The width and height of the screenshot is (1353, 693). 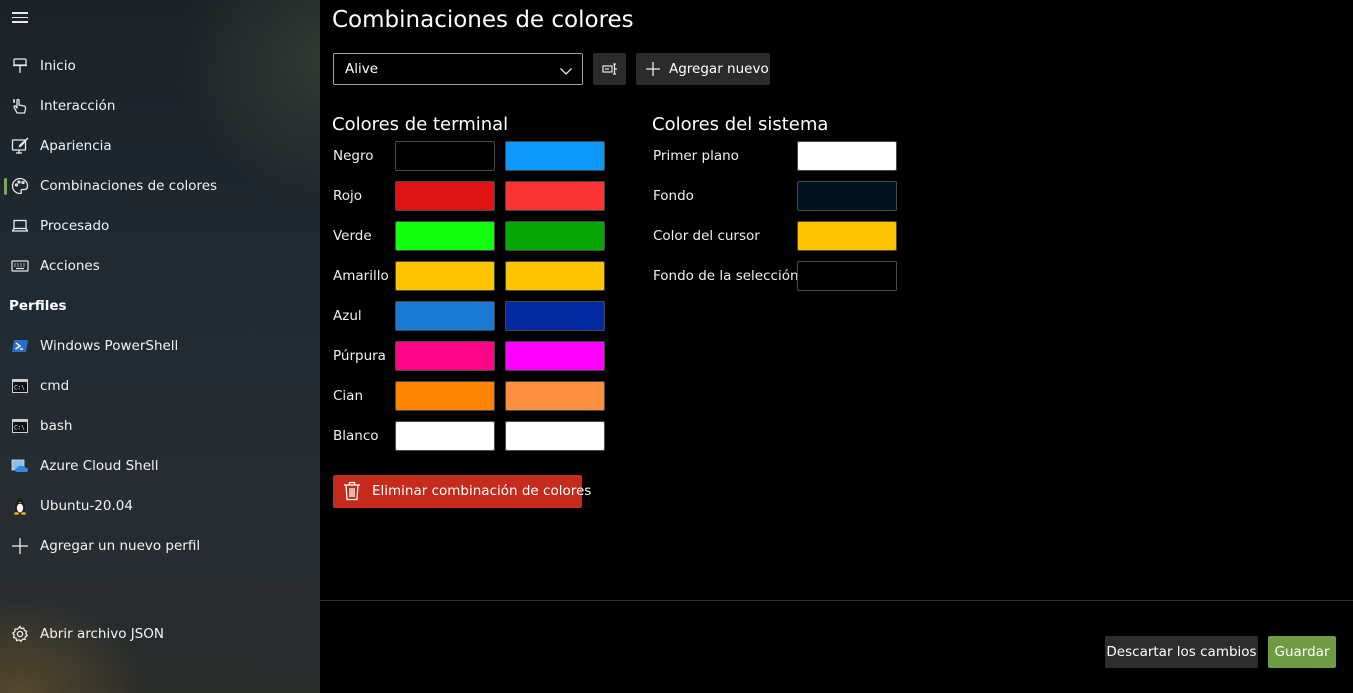 I want to click on sidebar-item-label: cmd, so click(x=55, y=386).